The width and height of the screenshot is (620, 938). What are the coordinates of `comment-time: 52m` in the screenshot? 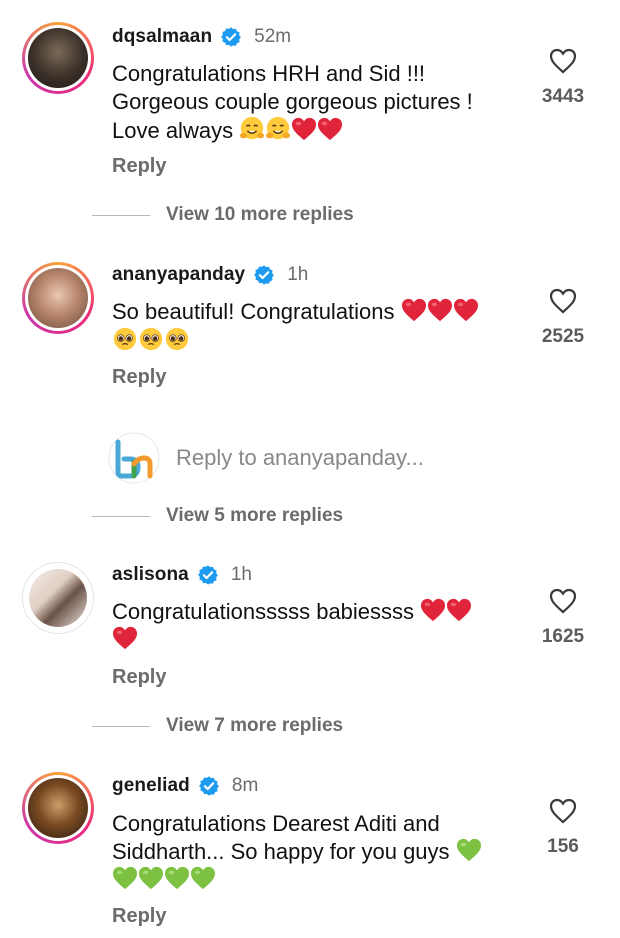 It's located at (273, 36).